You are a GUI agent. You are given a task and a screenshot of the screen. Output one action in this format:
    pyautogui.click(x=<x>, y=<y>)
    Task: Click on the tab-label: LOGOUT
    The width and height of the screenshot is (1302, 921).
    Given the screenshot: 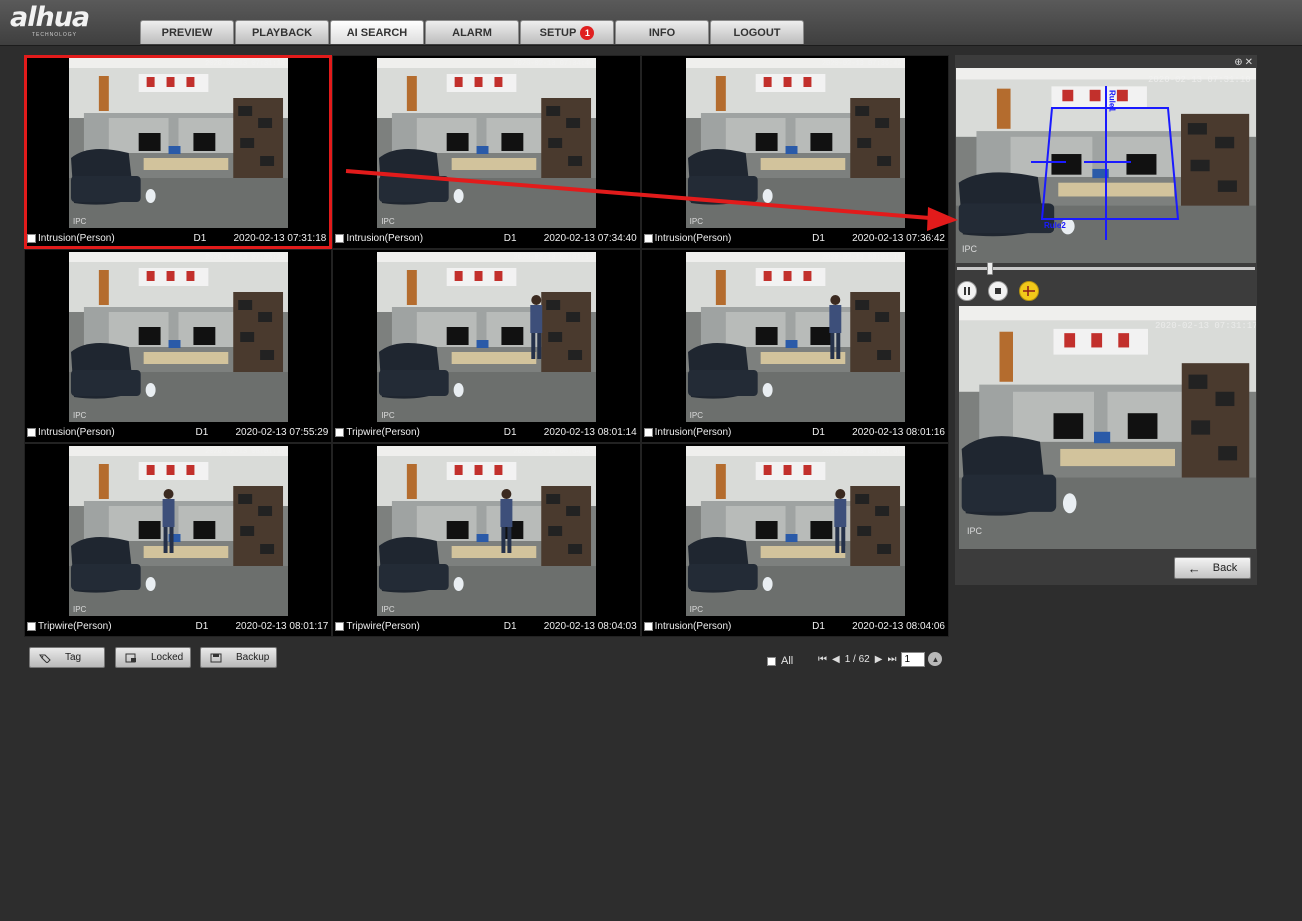 What is the action you would take?
    pyautogui.click(x=757, y=32)
    